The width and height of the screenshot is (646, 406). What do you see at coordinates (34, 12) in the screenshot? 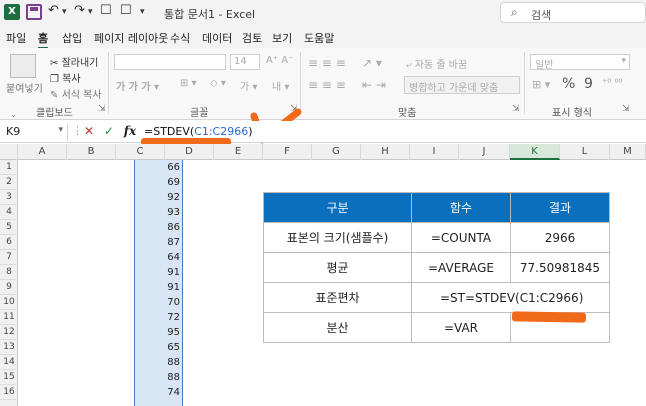
I see `save-icon` at bounding box center [34, 12].